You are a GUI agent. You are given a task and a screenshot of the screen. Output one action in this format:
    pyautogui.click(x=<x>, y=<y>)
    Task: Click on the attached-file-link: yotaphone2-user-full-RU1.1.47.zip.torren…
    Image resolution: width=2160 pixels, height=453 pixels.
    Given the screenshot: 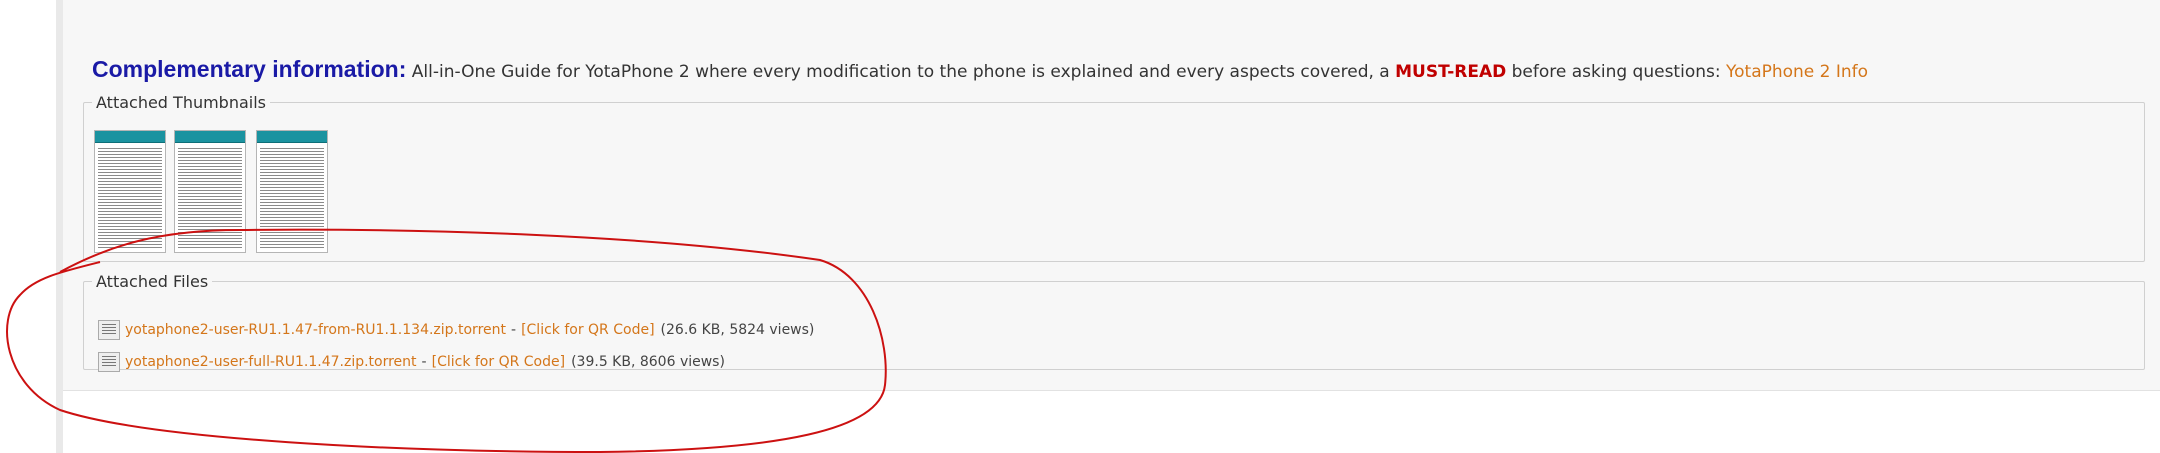 What is the action you would take?
    pyautogui.click(x=271, y=362)
    